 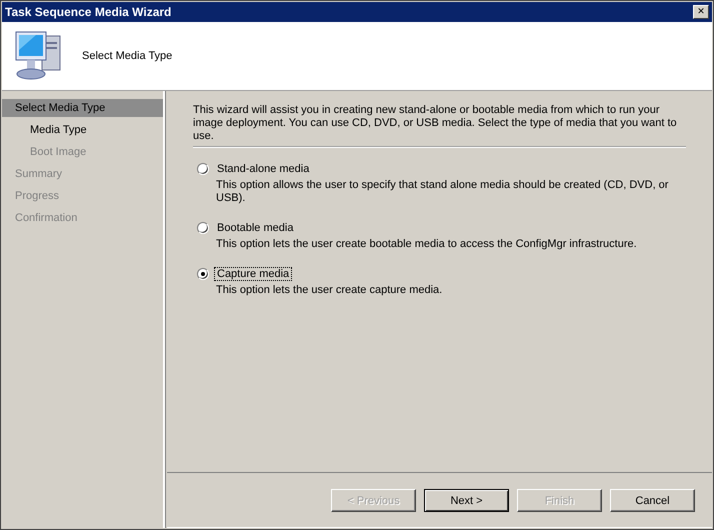 I want to click on close-button: ✕, so click(x=701, y=12).